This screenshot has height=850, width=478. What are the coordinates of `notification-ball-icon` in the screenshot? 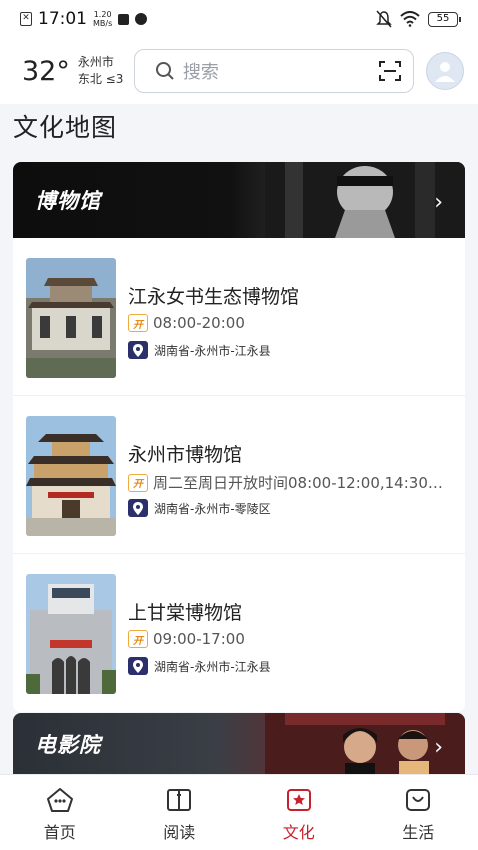 It's located at (141, 19).